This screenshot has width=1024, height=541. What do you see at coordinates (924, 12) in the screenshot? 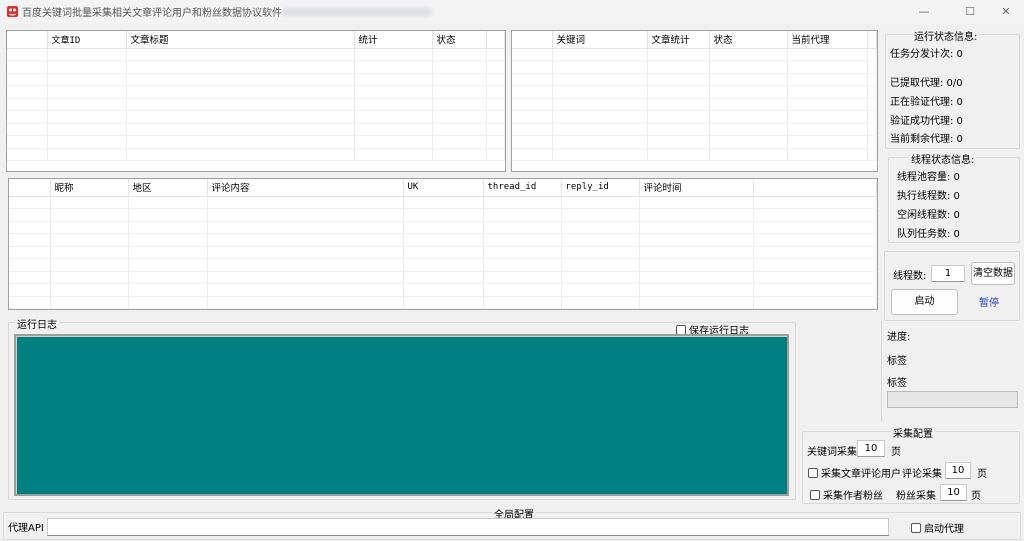
I see `minimize-button: —` at bounding box center [924, 12].